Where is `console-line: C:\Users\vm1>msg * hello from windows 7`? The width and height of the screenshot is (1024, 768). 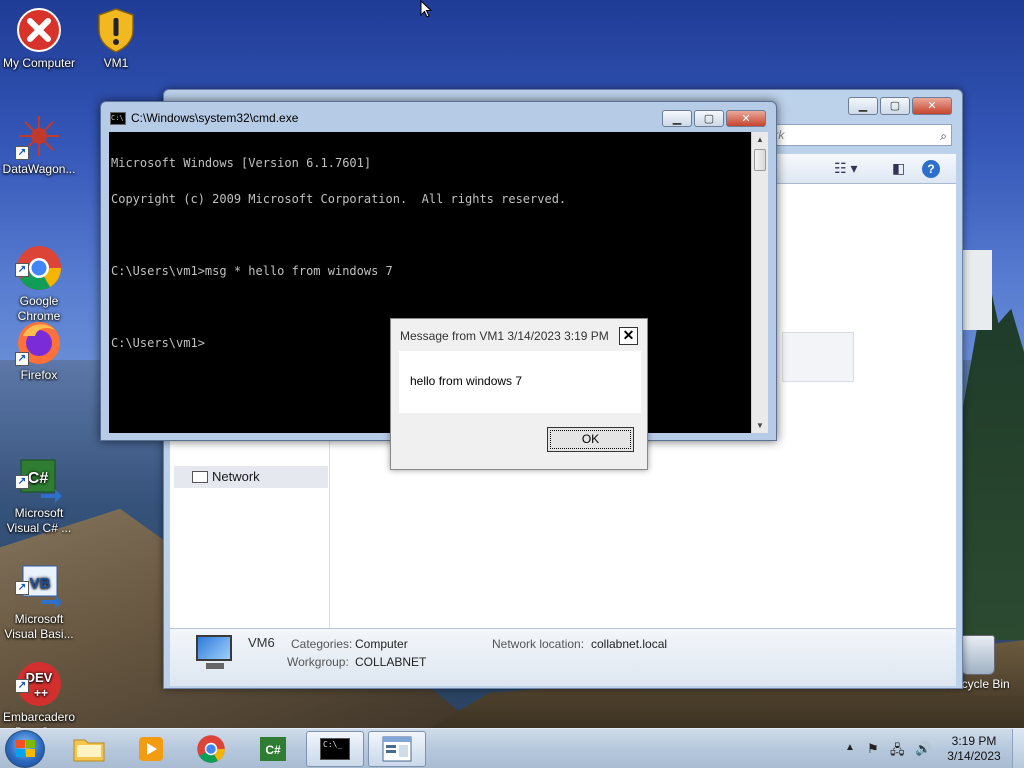
console-line: C:\Users\vm1>msg * hello from windows 7 is located at coordinates (252, 271).